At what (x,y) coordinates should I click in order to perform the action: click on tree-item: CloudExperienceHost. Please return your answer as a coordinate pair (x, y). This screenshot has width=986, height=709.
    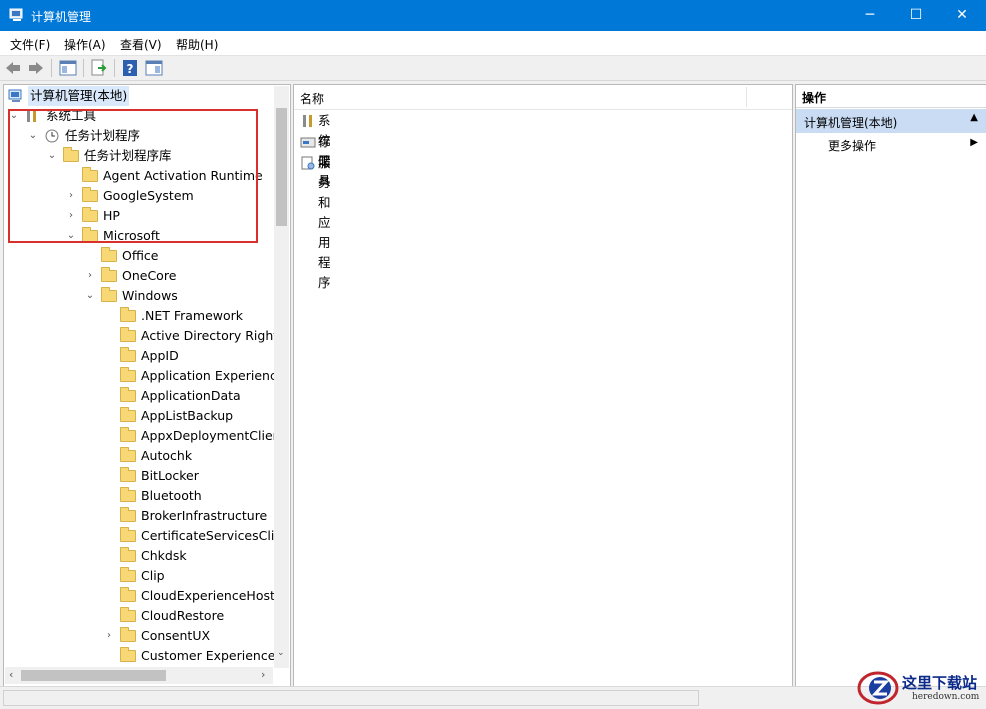
    Looking at the image, I should click on (139, 596).